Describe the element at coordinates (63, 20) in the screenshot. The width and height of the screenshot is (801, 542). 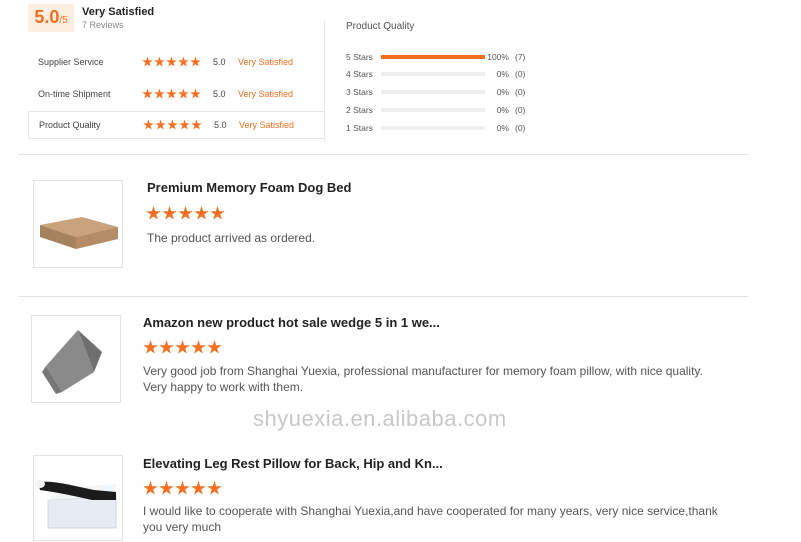
I see `score-denominator: /5` at that location.